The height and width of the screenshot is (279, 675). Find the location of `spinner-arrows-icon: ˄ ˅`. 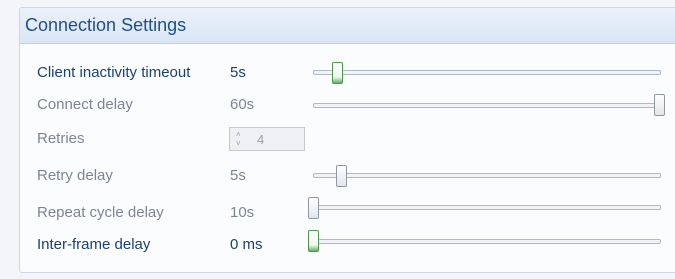

spinner-arrows-icon: ˄ ˅ is located at coordinates (238, 139).